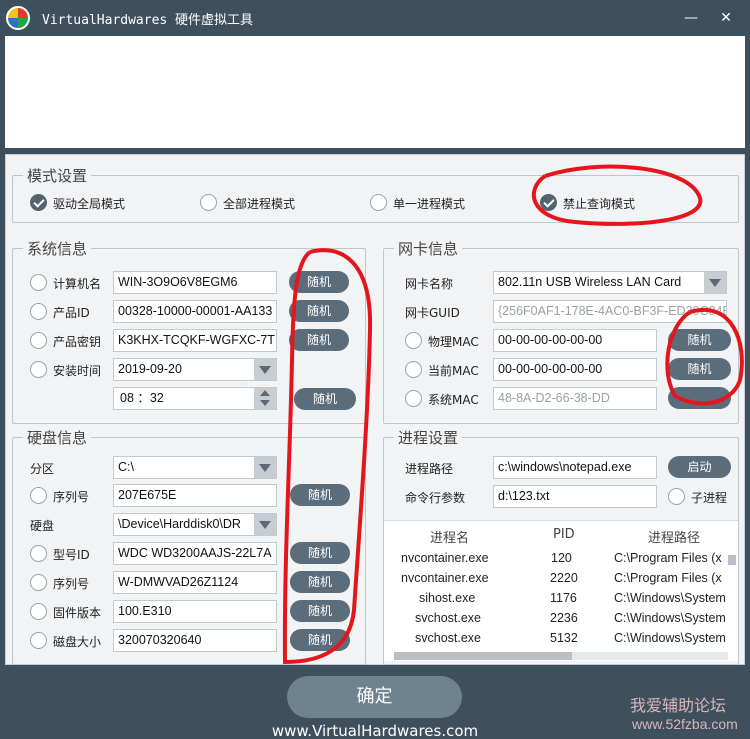 This screenshot has height=739, width=750. I want to click on annotation-ellipse-forbid-query, so click(617, 195).